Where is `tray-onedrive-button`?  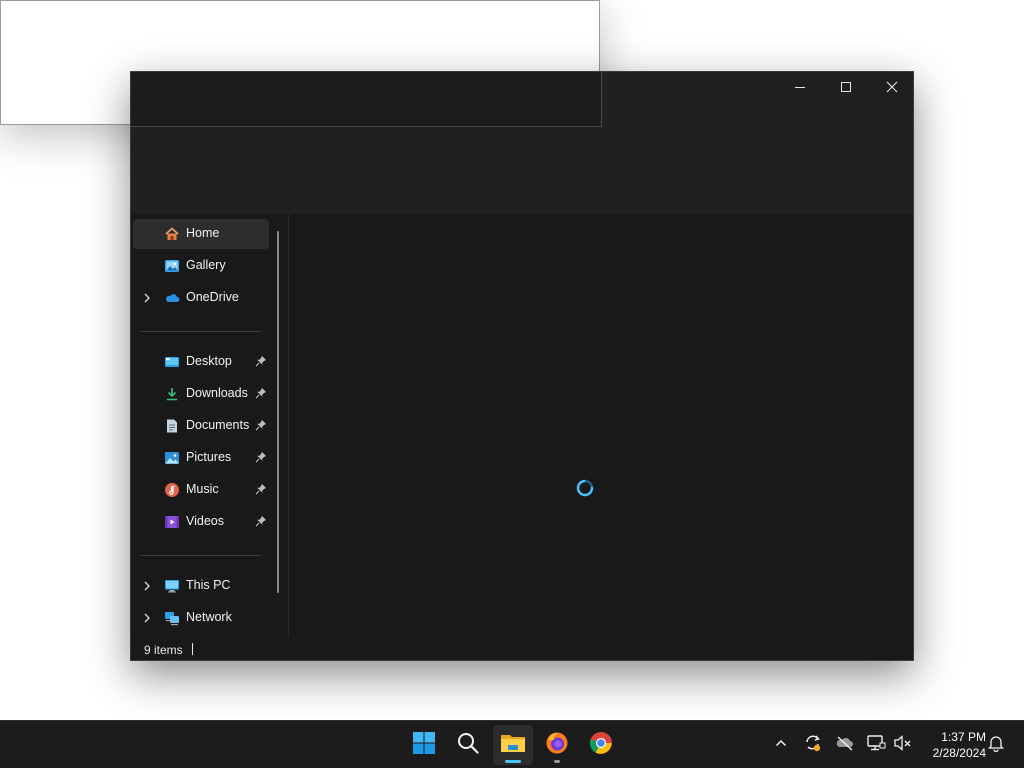 tray-onedrive-button is located at coordinates (845, 745).